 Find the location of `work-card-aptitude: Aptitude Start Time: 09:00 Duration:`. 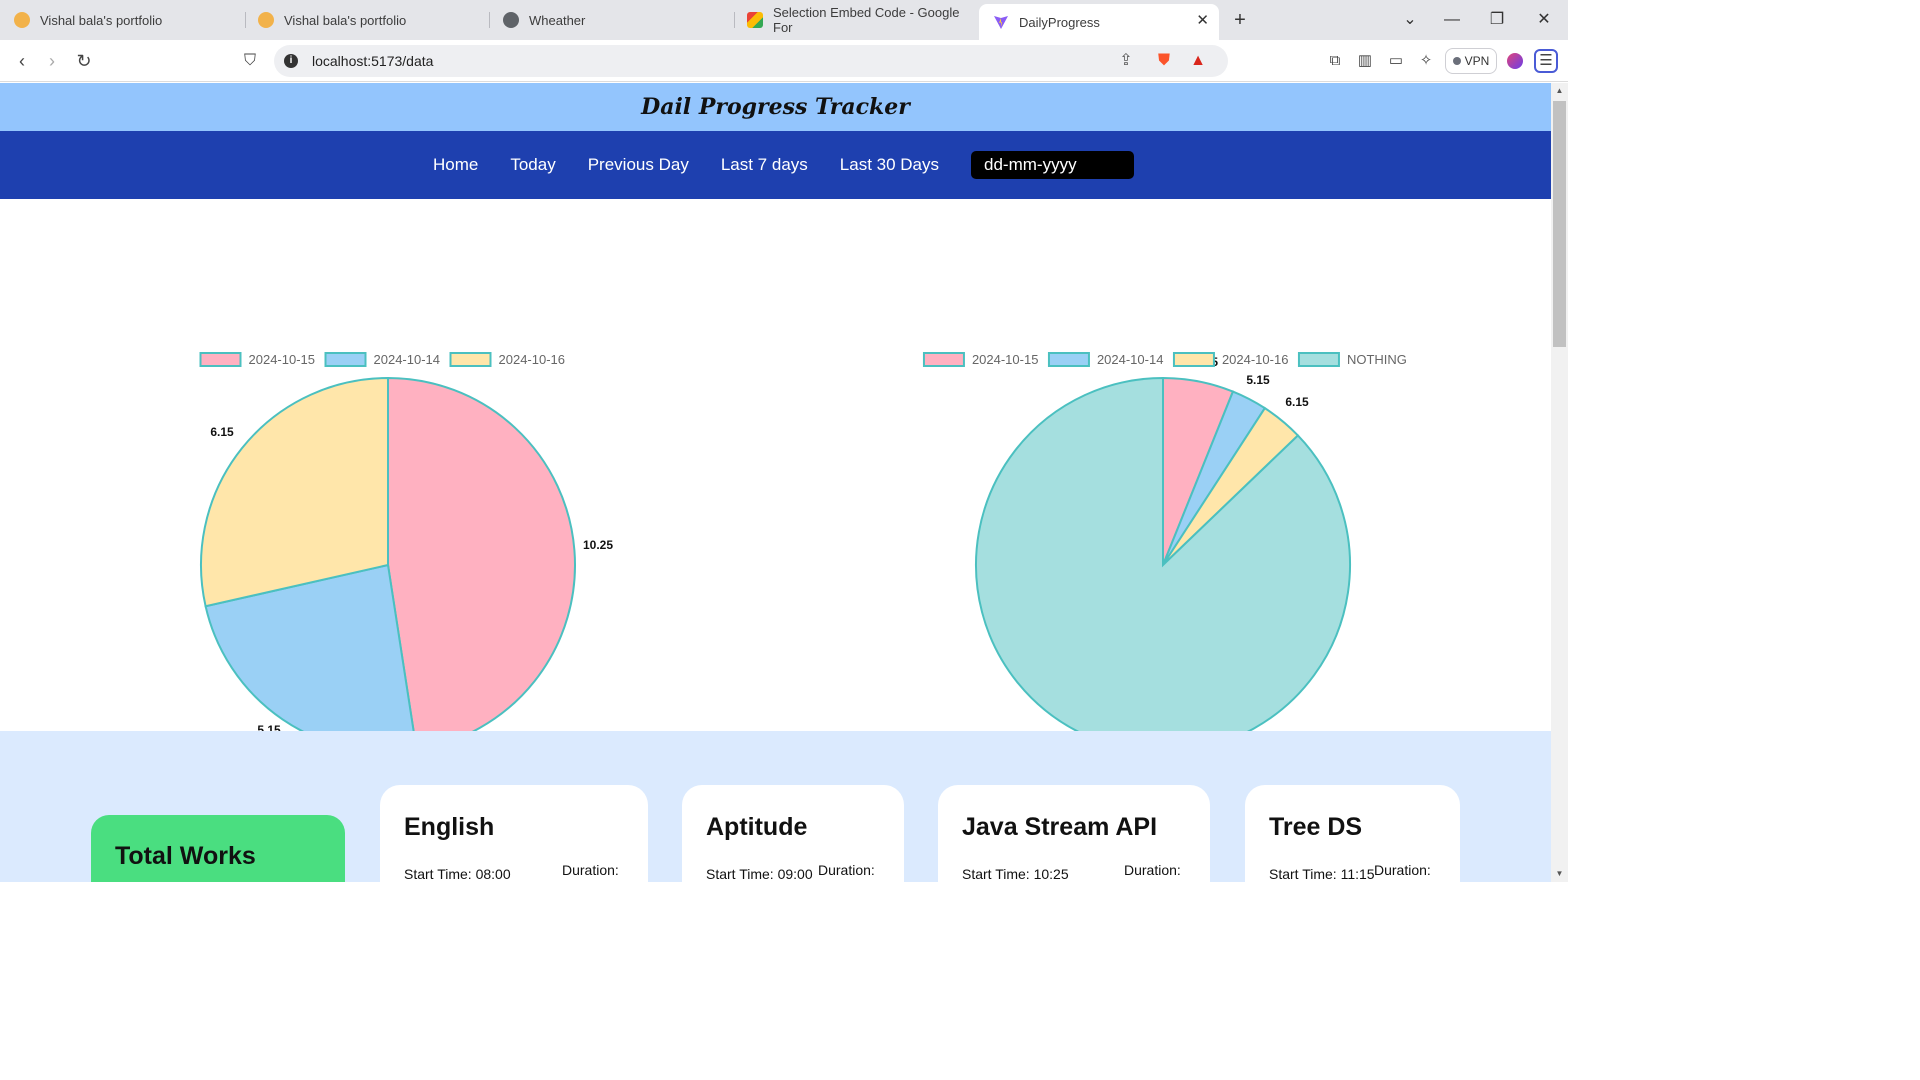

work-card-aptitude: Aptitude Start Time: 09:00 Duration: is located at coordinates (793, 833).